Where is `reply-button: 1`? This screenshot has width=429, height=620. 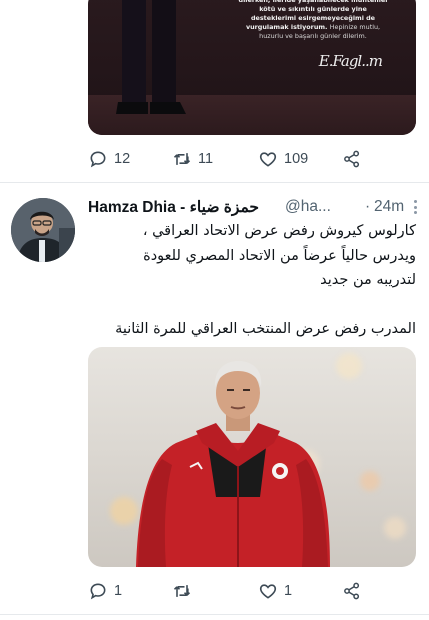 reply-button: 1 is located at coordinates (105, 591).